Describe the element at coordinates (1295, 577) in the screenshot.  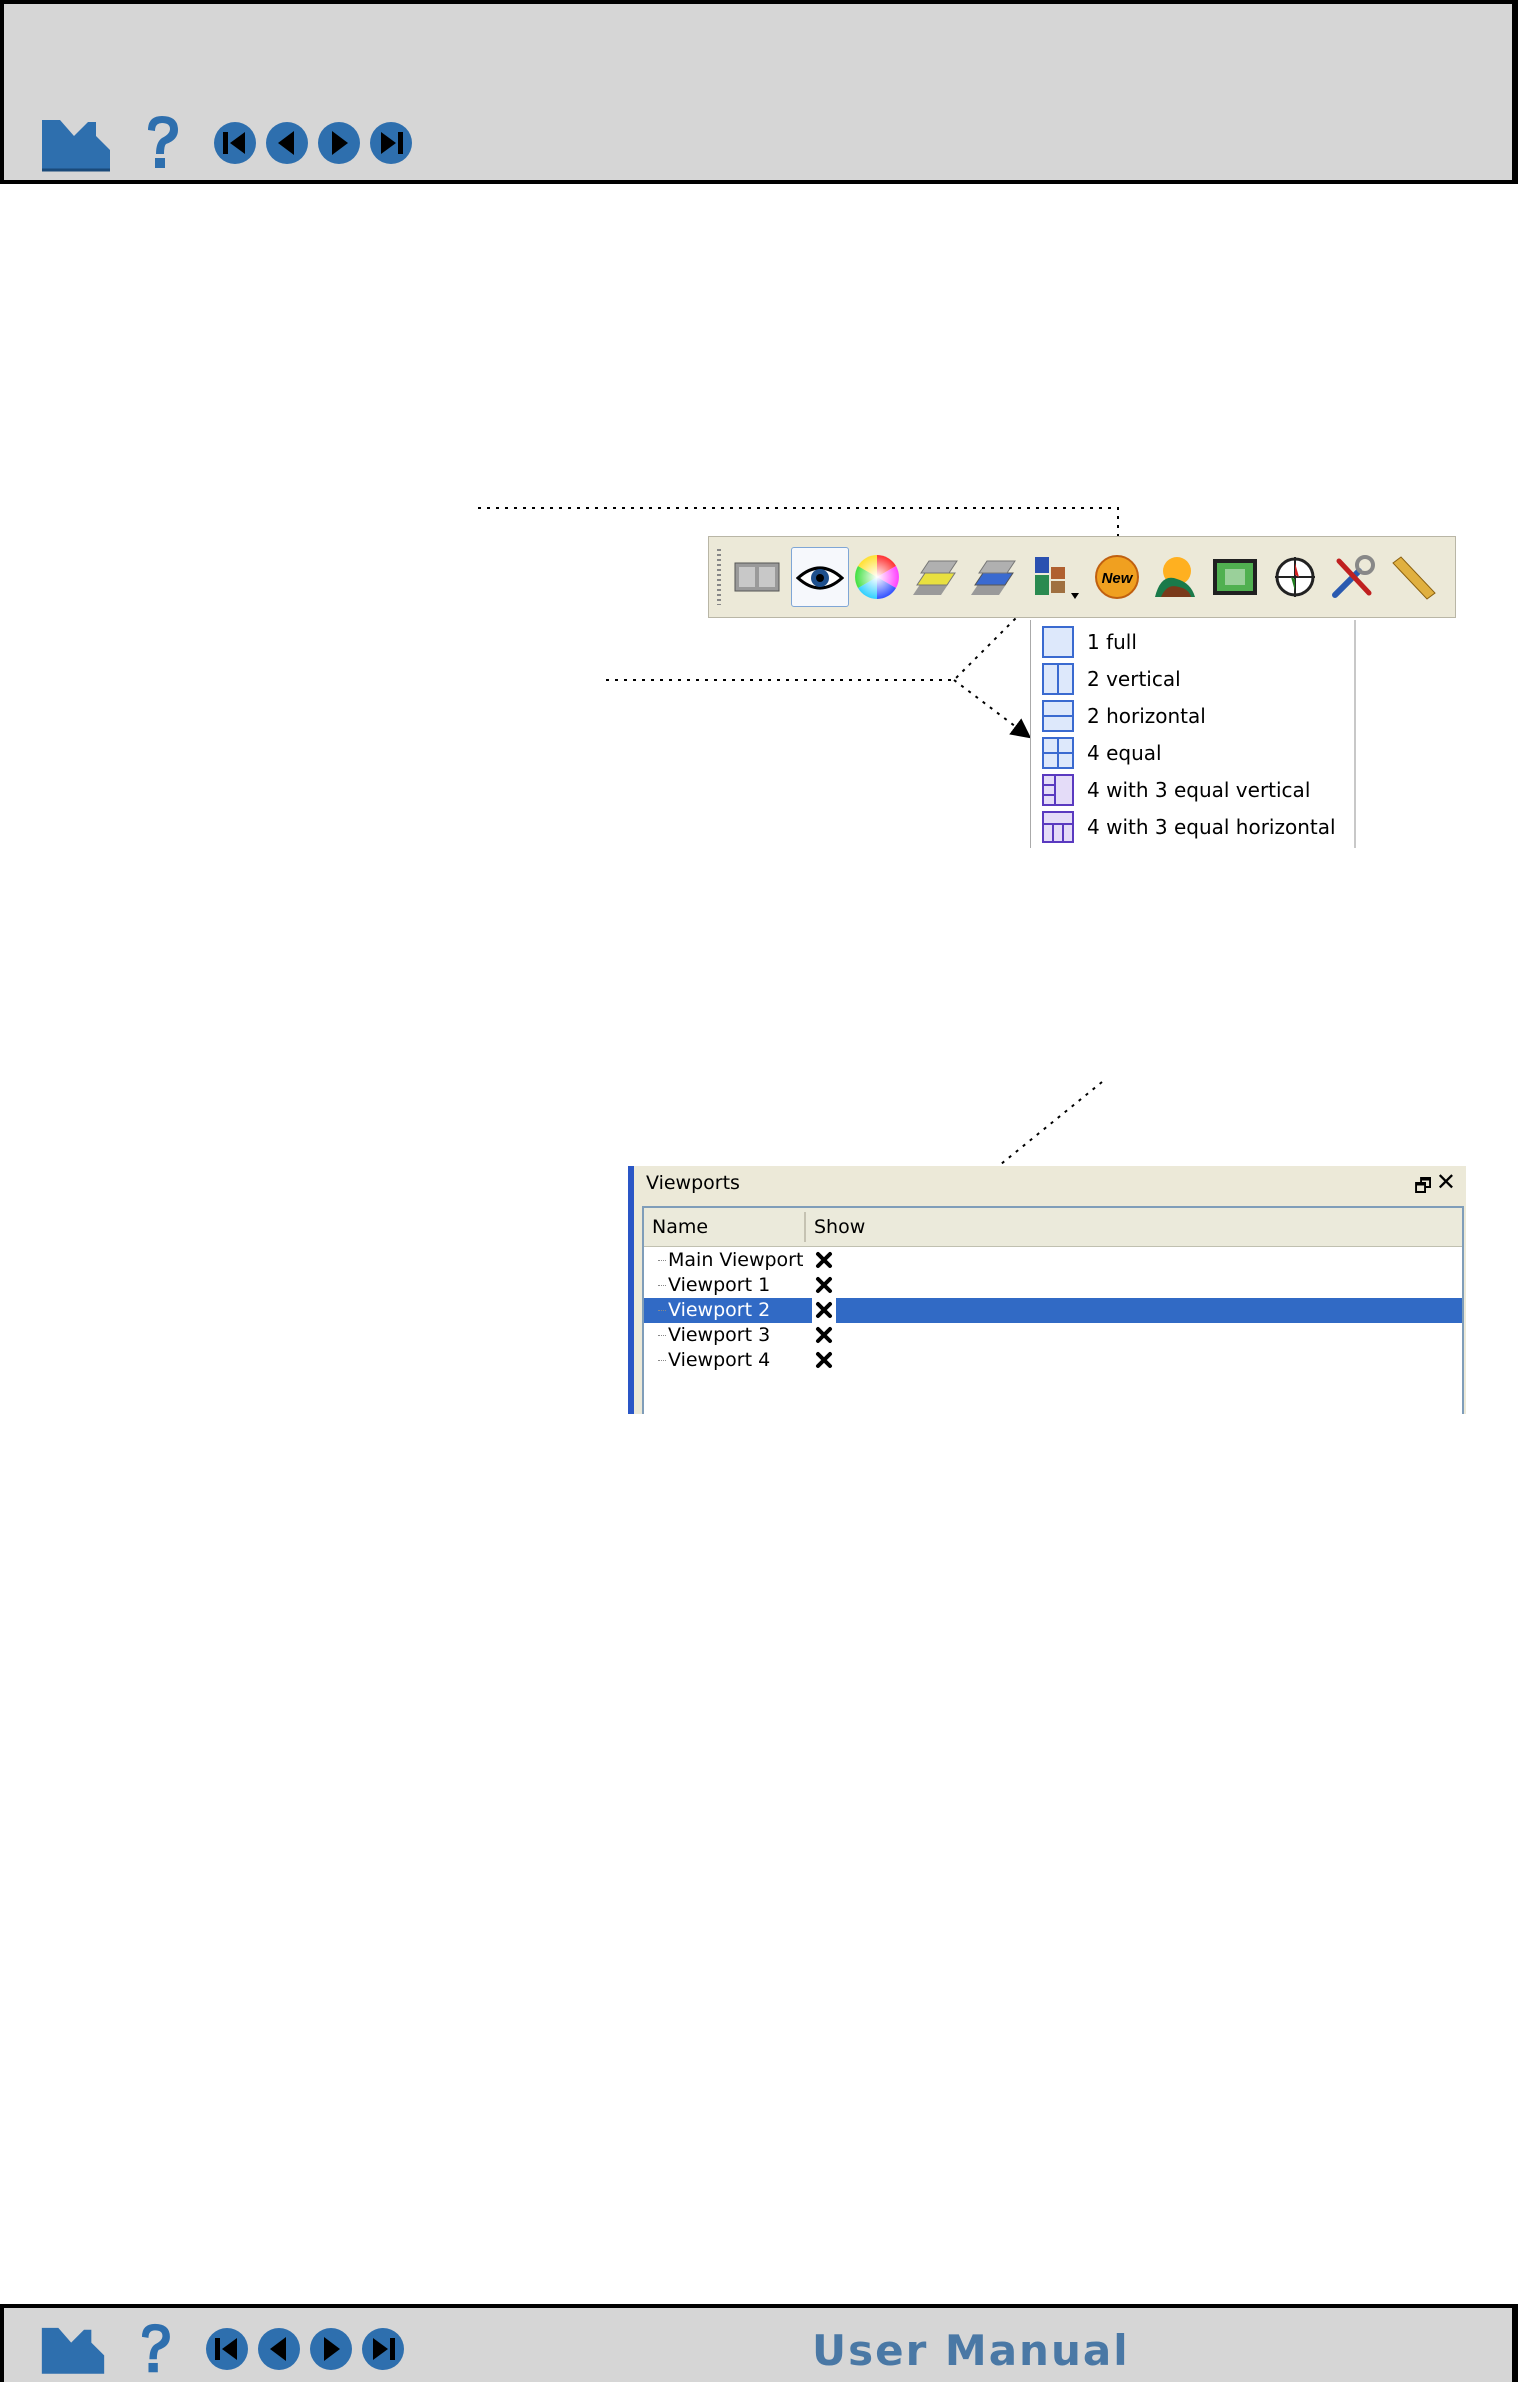
I see `compass-icon` at that location.